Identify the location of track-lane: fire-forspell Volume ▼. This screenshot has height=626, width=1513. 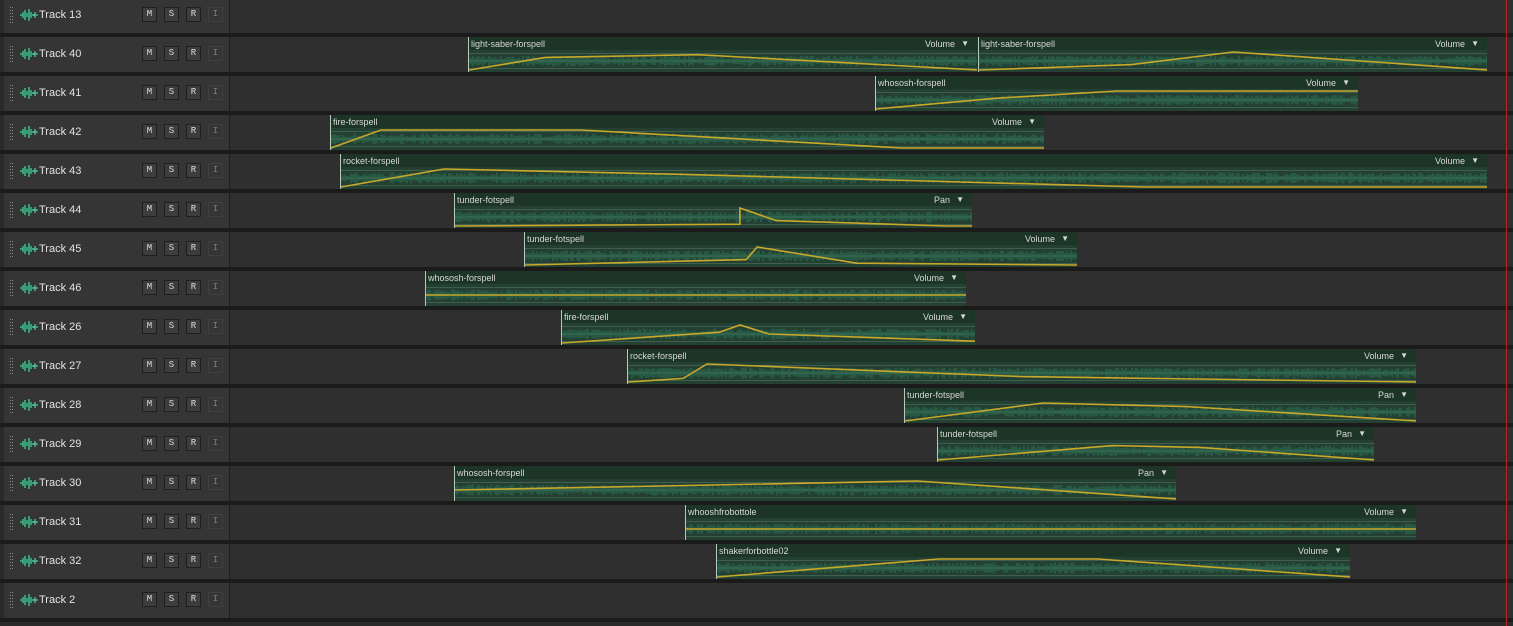
(871, 327).